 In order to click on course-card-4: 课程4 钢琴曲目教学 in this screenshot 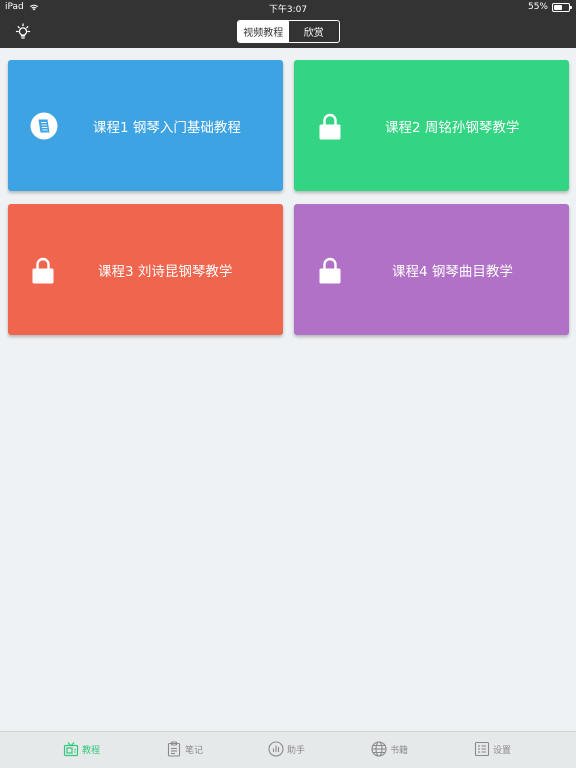, I will do `click(431, 269)`.